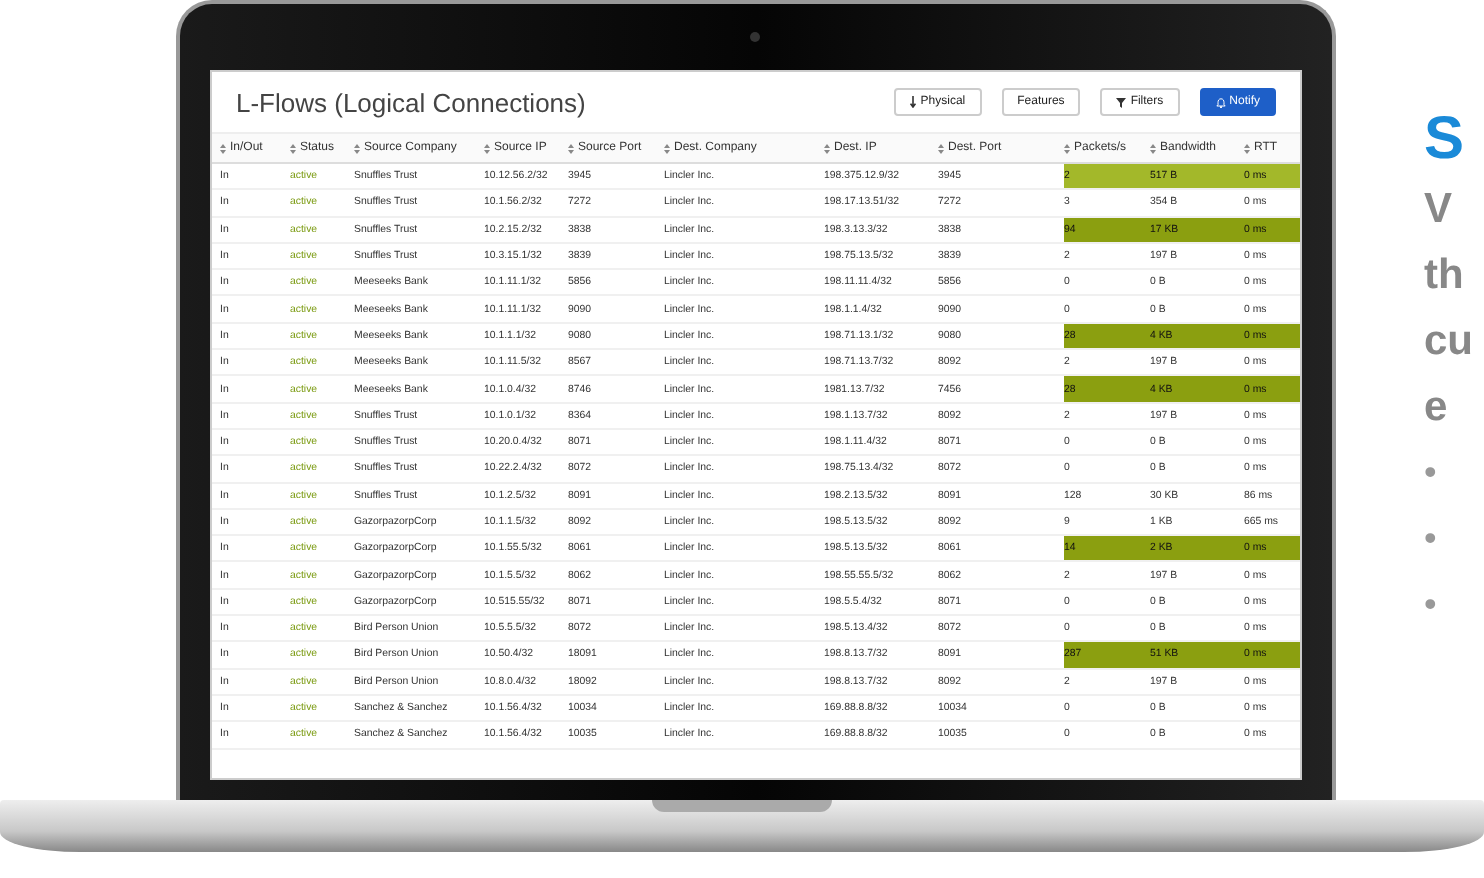 The height and width of the screenshot is (878, 1484). I want to click on camera-icon, so click(755, 37).